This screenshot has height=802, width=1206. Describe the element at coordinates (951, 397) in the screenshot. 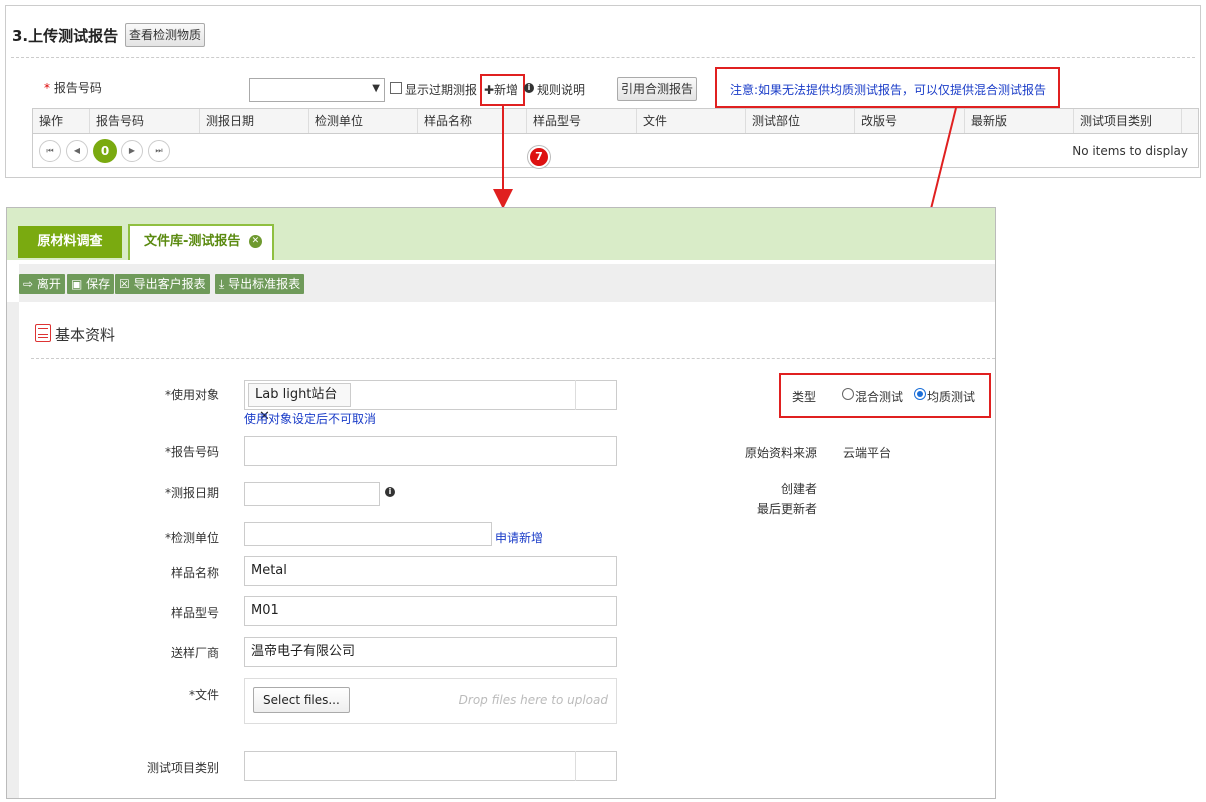

I see `radio-homogeneous-label: 均质测试` at that location.